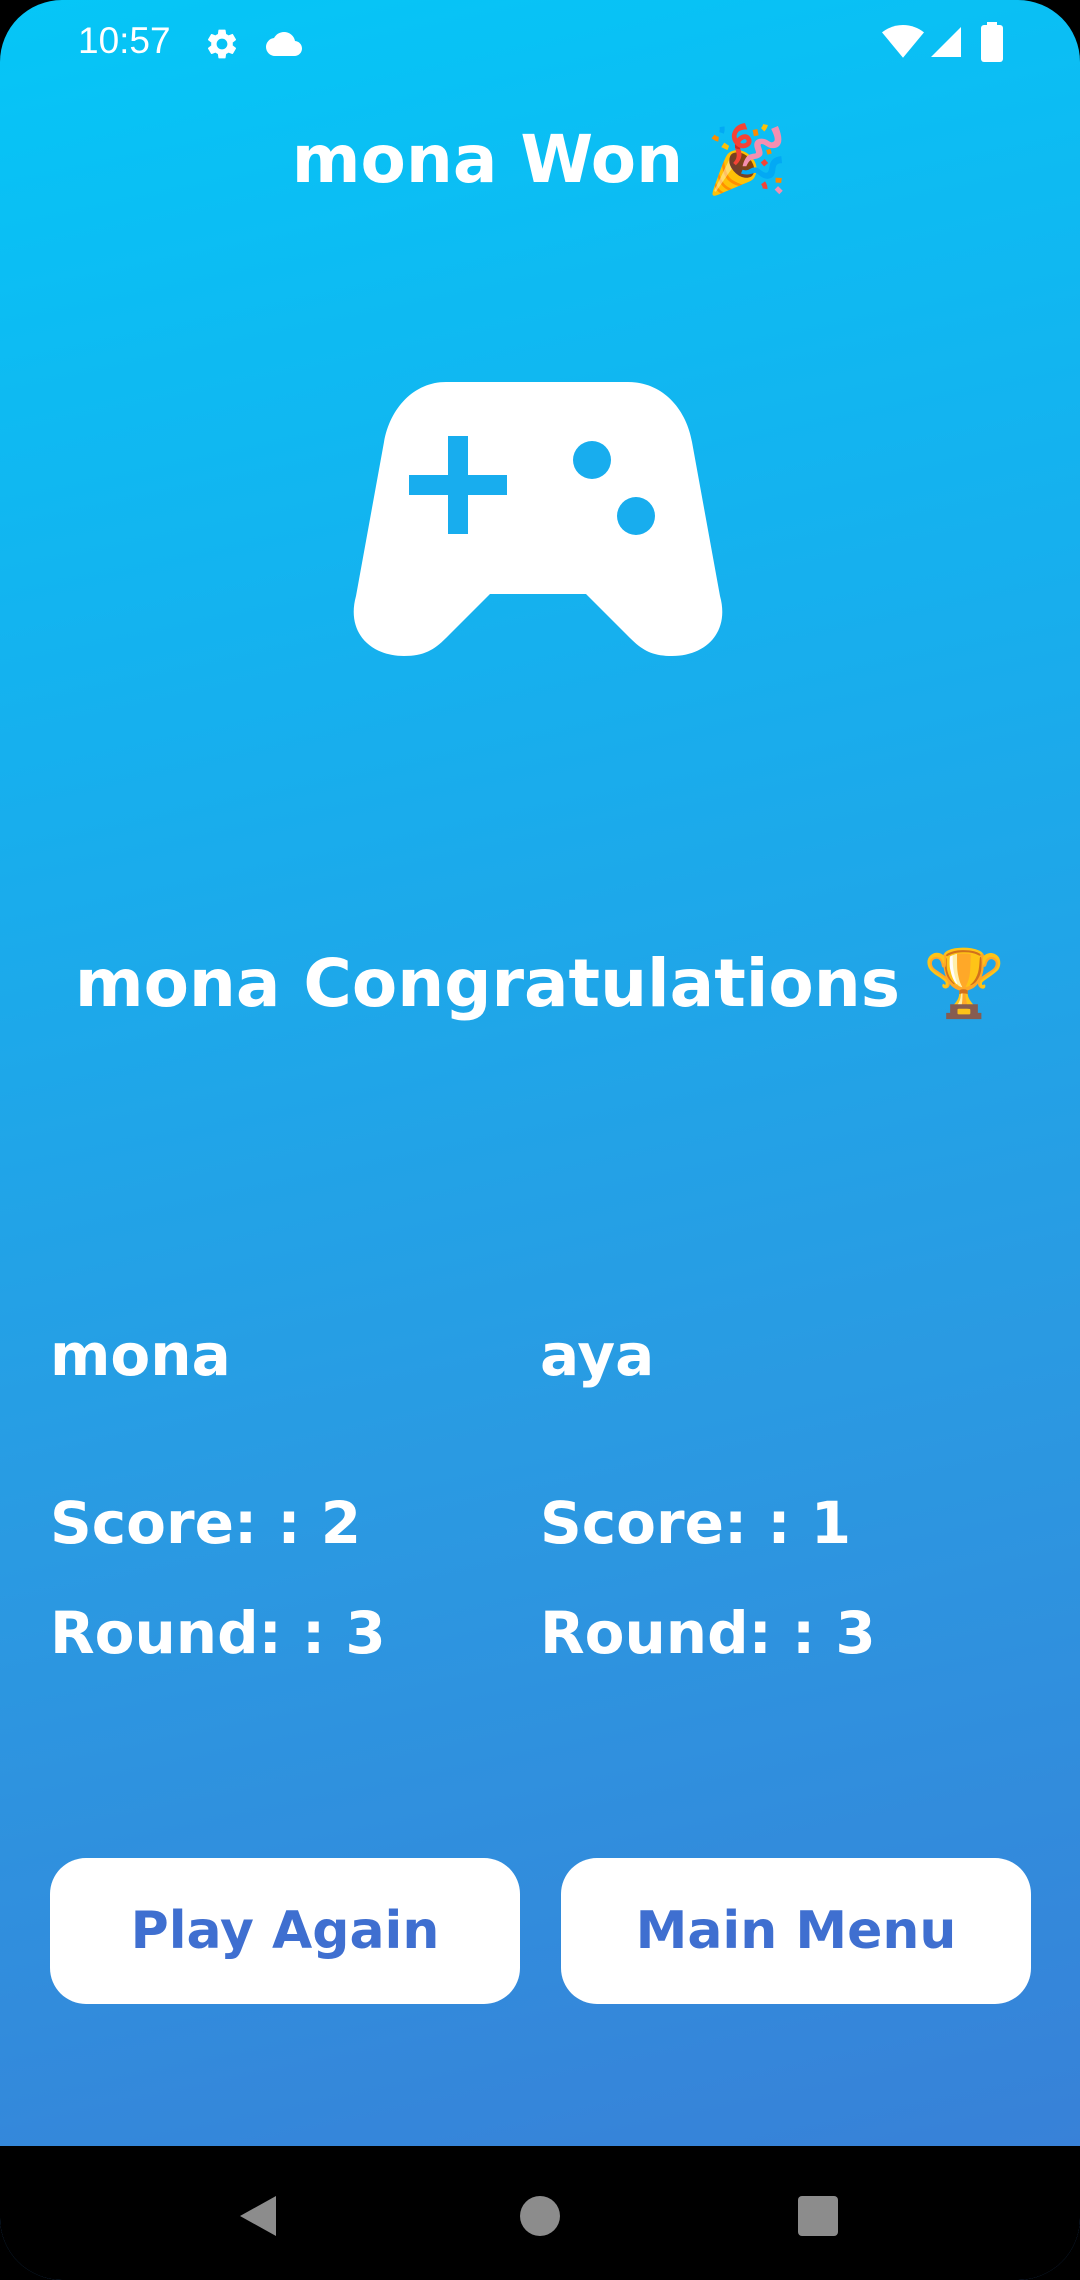  What do you see at coordinates (538, 519) in the screenshot?
I see `gamepad-icon` at bounding box center [538, 519].